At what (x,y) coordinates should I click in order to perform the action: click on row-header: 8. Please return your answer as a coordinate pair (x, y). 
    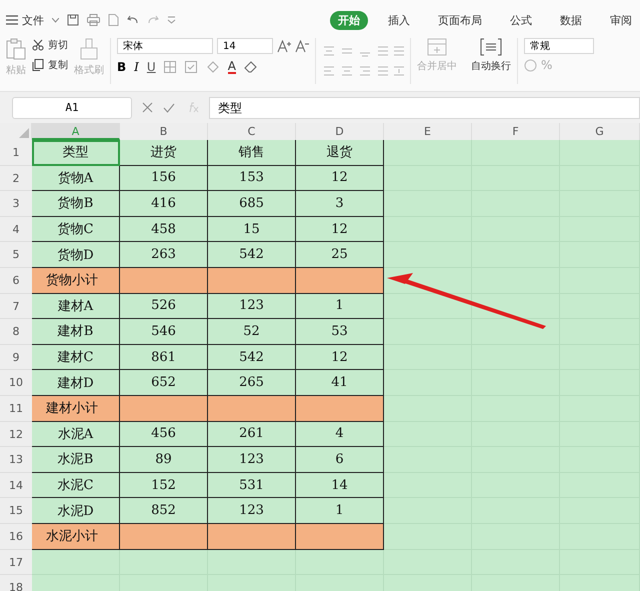
    Looking at the image, I should click on (16, 332).